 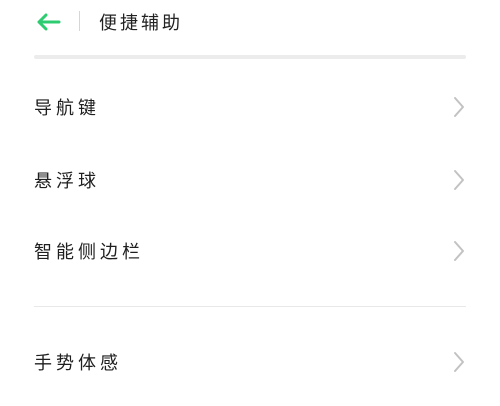 I want to click on list-item-gestures-motions: 手势体感, so click(x=250, y=362).